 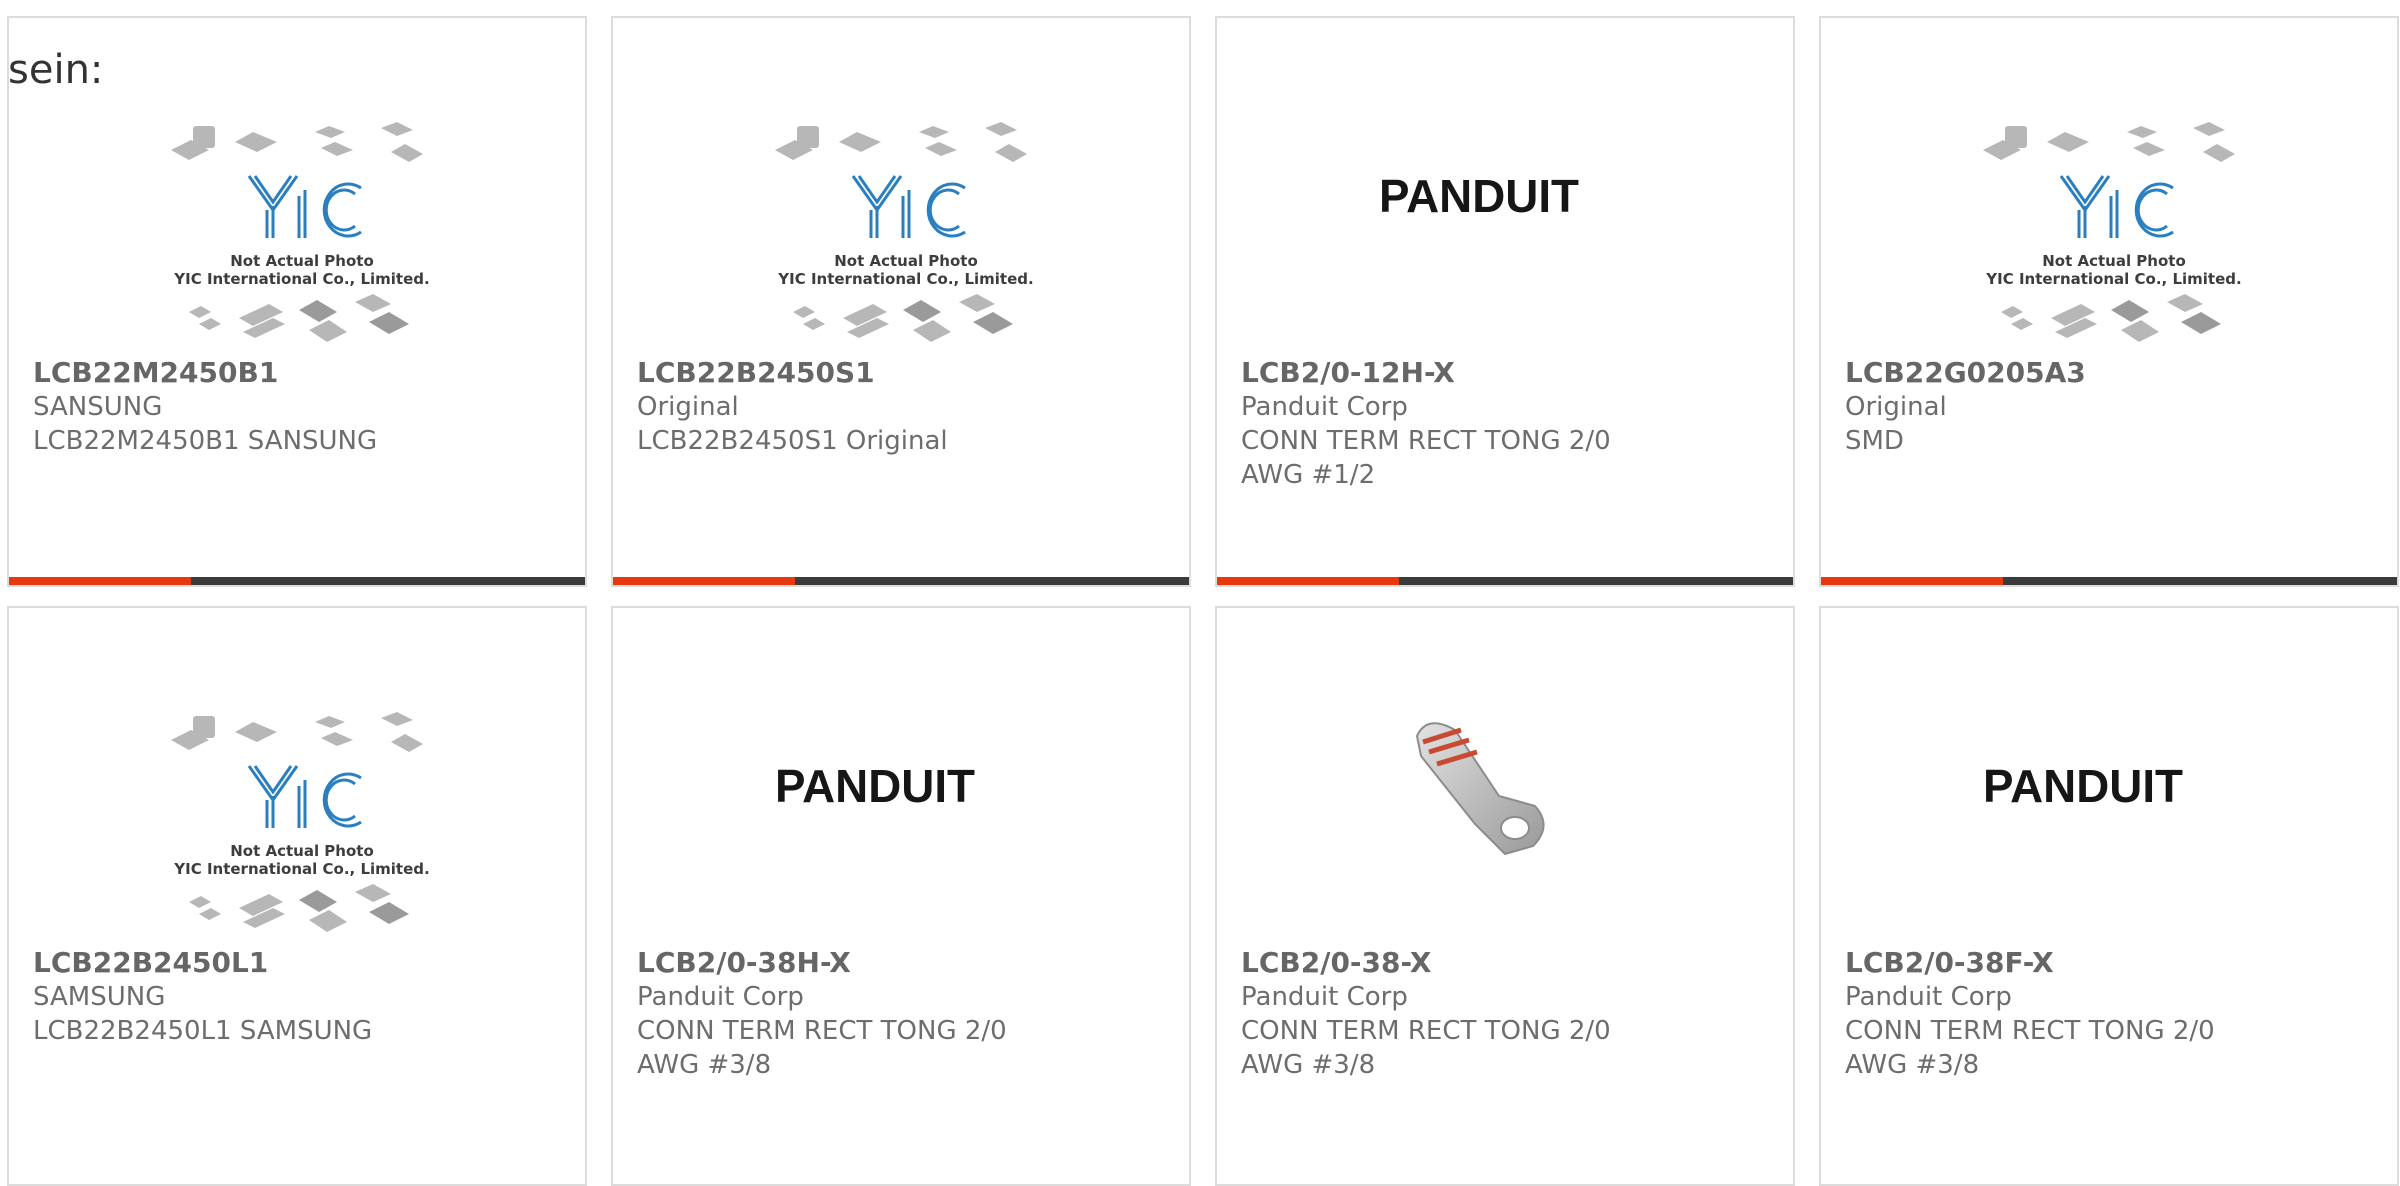 What do you see at coordinates (756, 372) in the screenshot?
I see `part-number: LCB22B2450S1` at bounding box center [756, 372].